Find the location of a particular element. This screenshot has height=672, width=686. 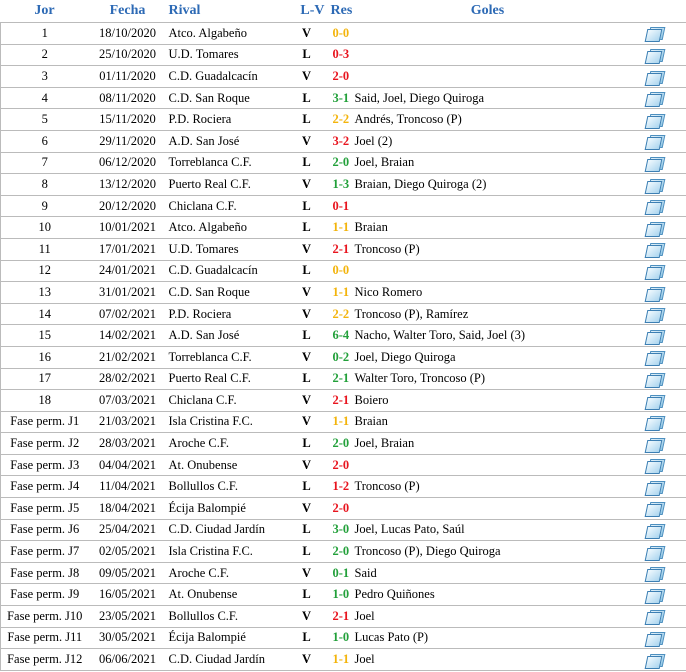

result-cell: 2-2 is located at coordinates (339, 314).